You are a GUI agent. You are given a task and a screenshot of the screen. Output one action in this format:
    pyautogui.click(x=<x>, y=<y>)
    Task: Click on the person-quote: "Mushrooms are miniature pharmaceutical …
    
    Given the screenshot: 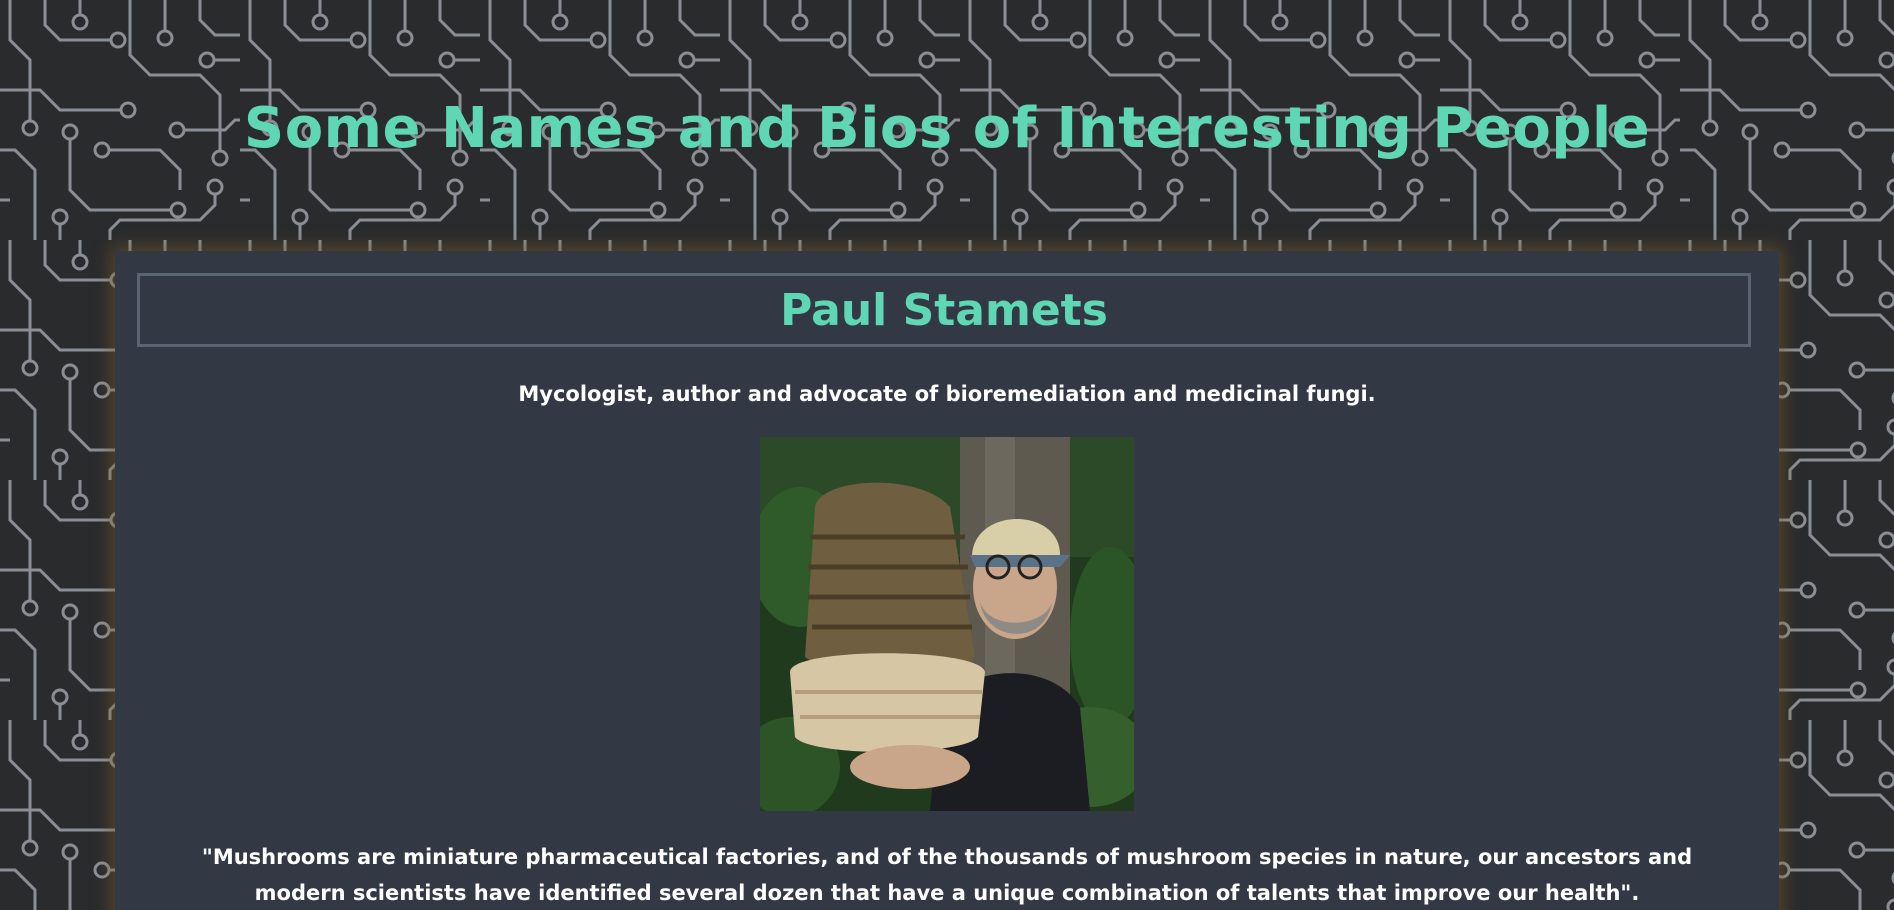 What is the action you would take?
    pyautogui.click(x=947, y=875)
    